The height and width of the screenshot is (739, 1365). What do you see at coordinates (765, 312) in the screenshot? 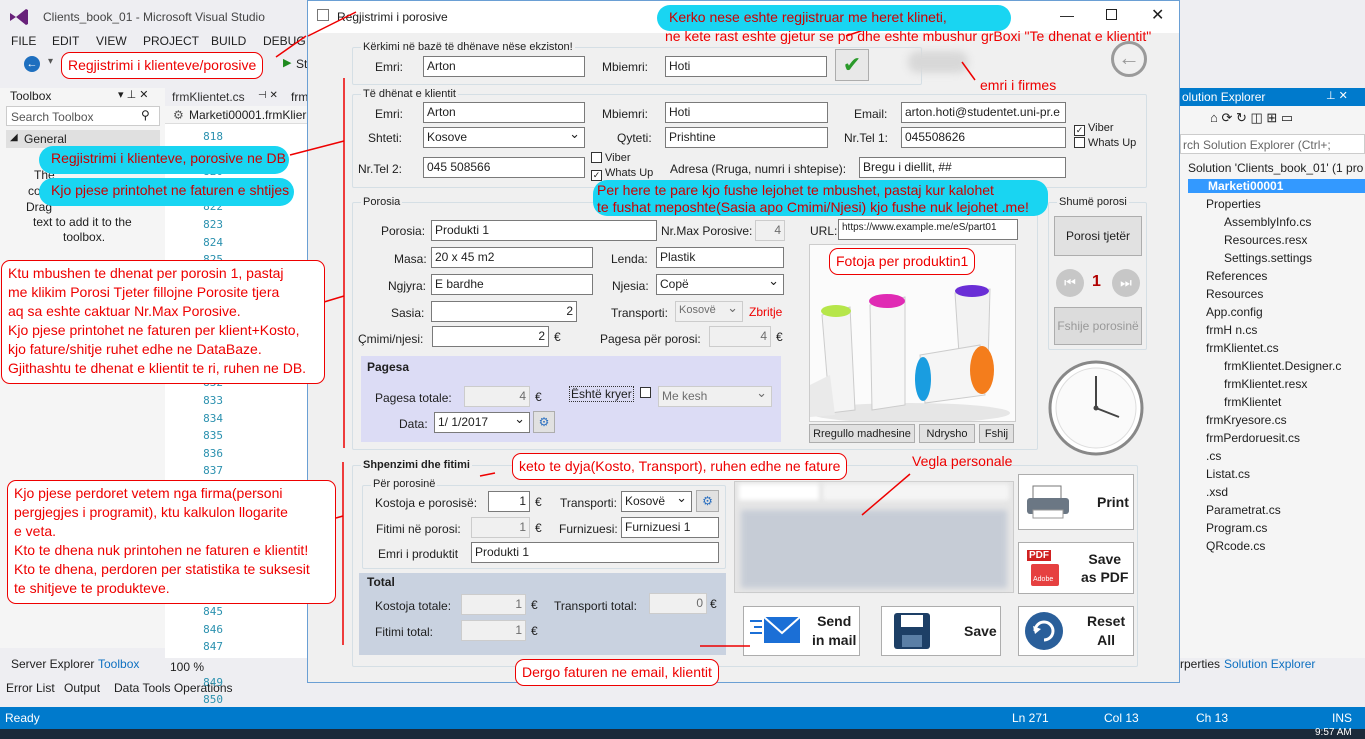
I see `zbritje-link: Zbritje` at bounding box center [765, 312].